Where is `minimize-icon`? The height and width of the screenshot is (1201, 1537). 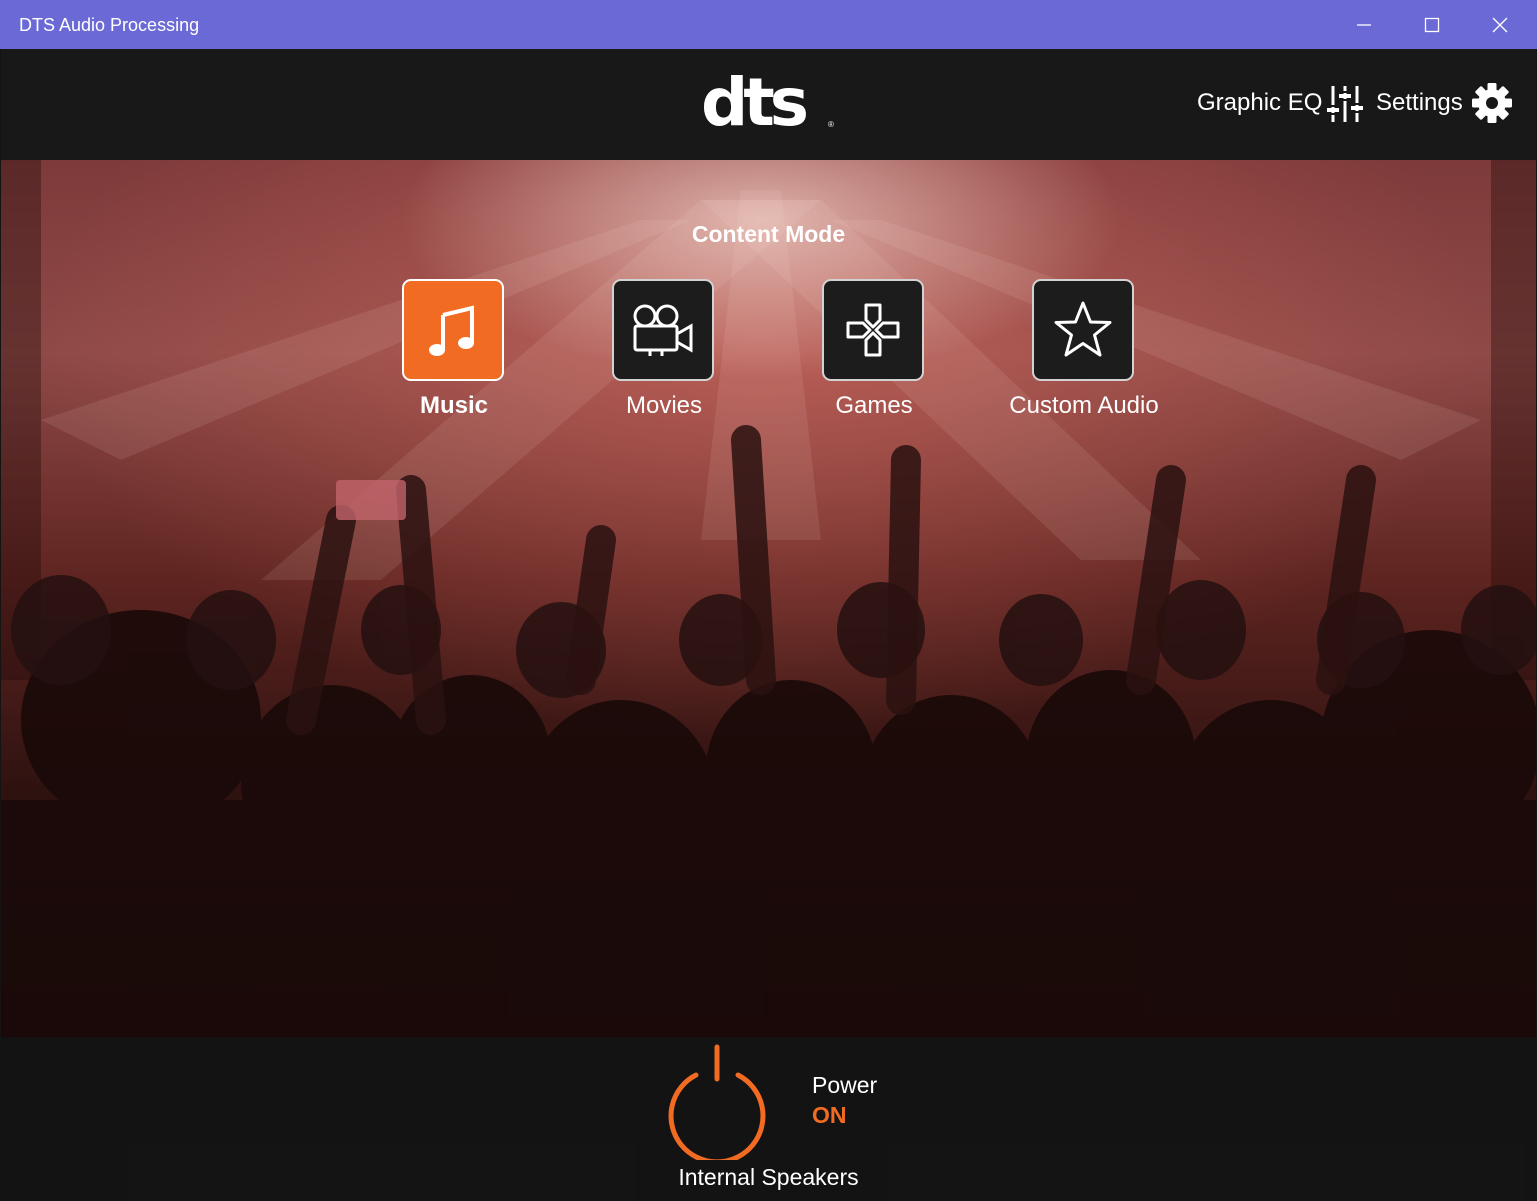
minimize-icon is located at coordinates (1364, 24).